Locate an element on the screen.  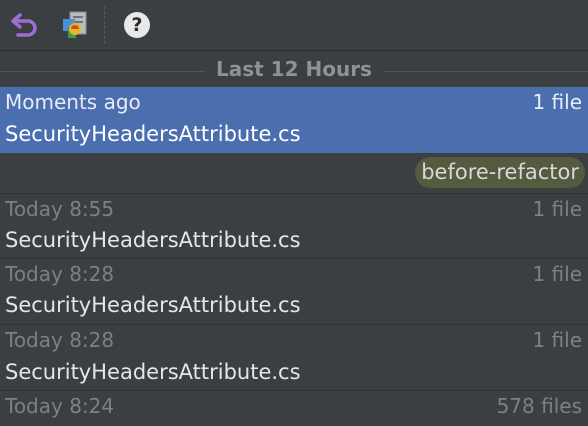
undo-button is located at coordinates (25, 25).